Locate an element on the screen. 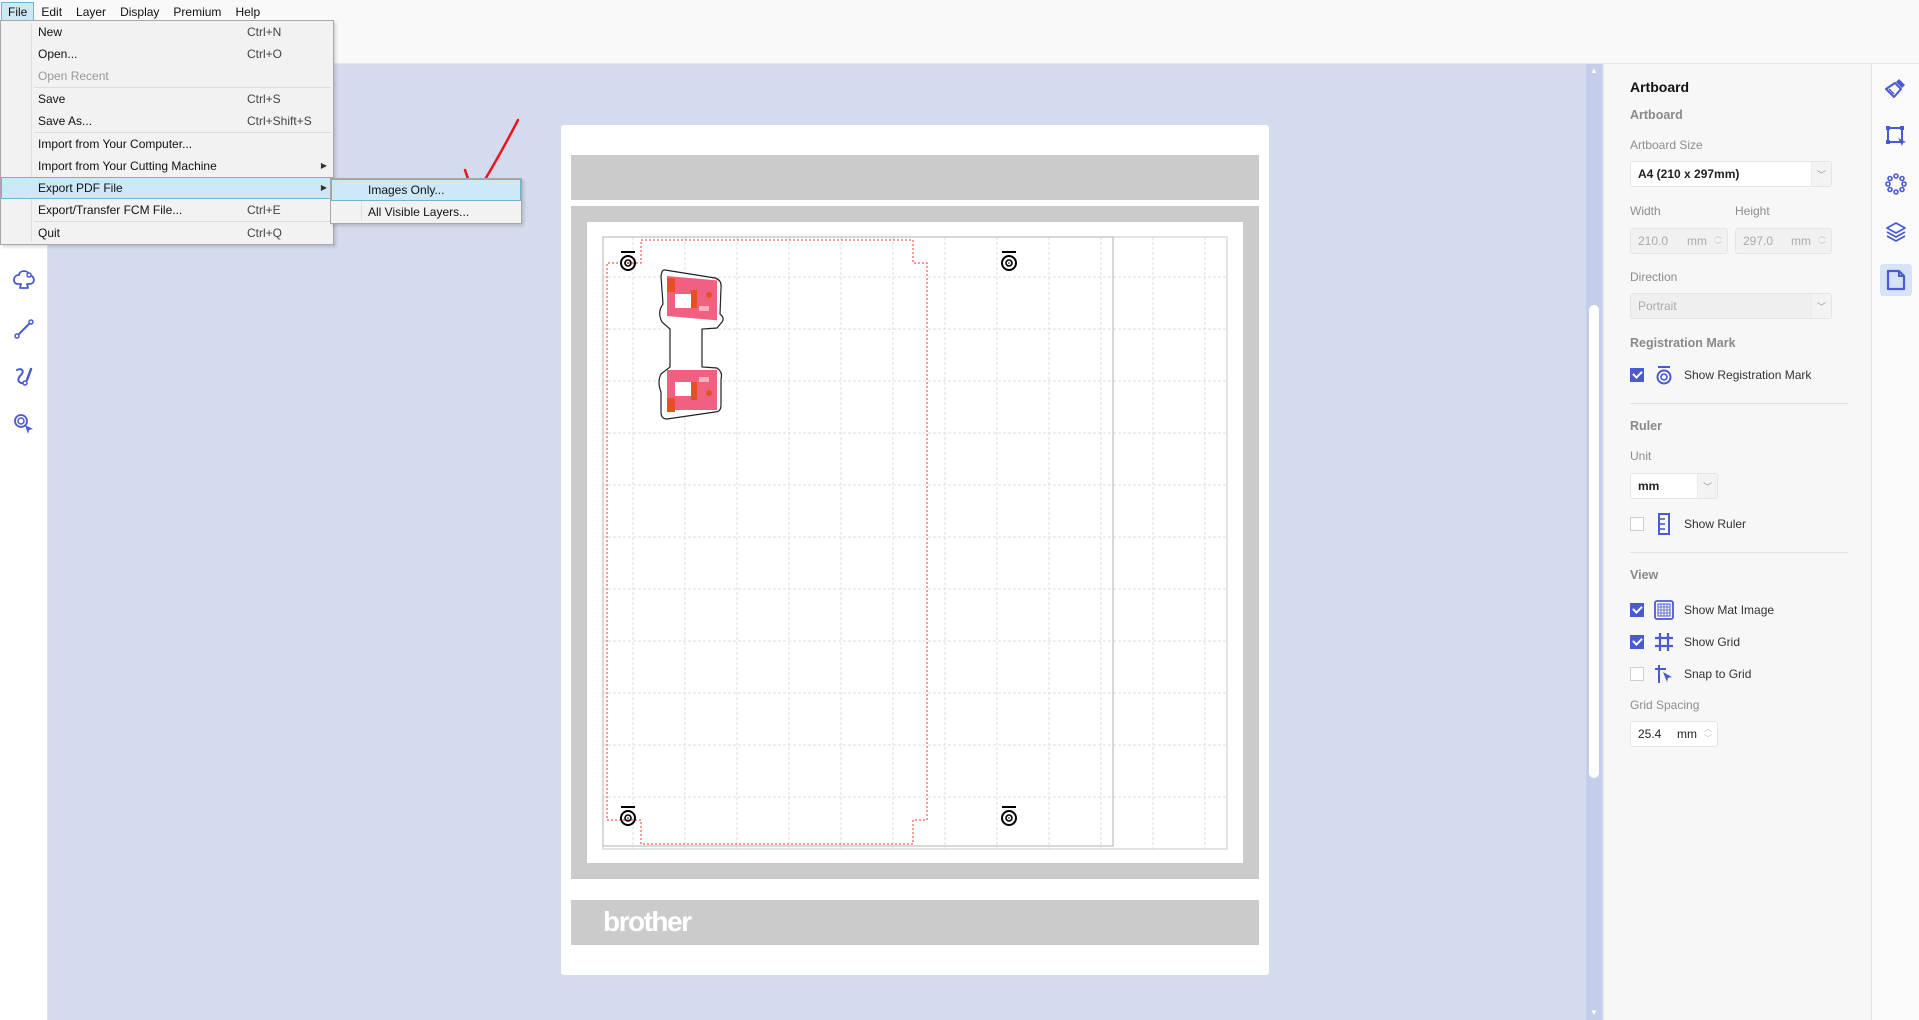  show-mat-image-label: Show Mat Image is located at coordinates (1729, 610).